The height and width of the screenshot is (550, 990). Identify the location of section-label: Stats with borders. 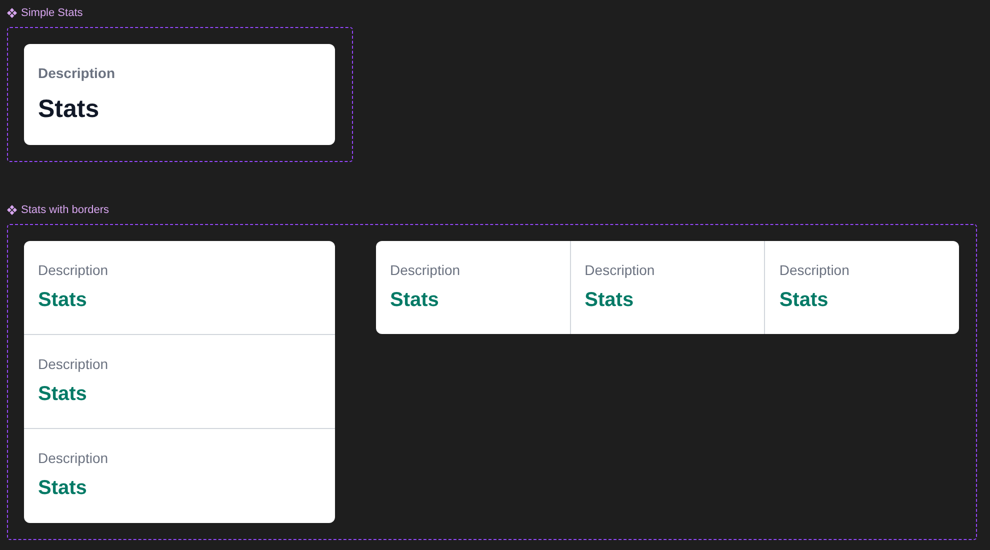
(65, 210).